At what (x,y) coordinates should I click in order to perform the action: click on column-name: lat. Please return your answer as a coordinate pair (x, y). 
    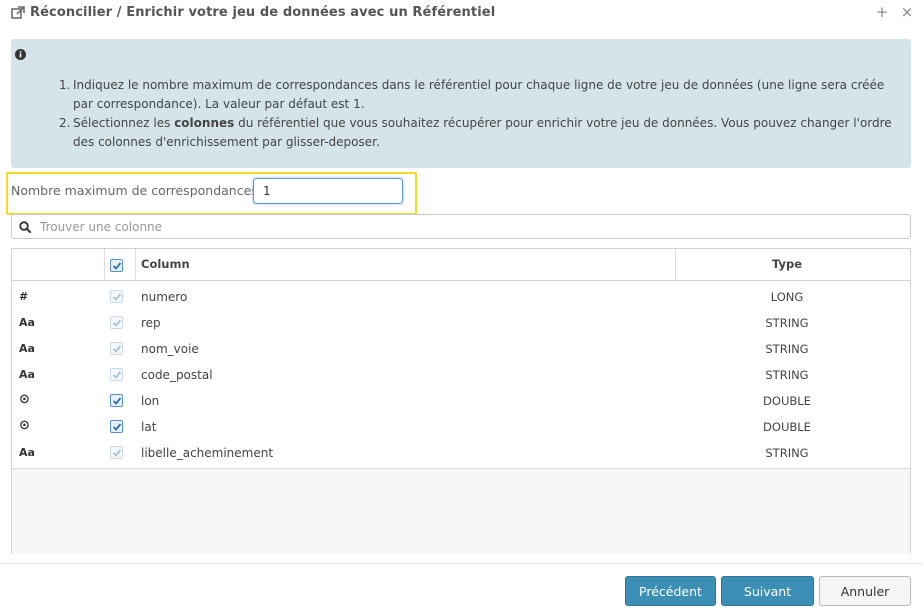
    Looking at the image, I should click on (149, 427).